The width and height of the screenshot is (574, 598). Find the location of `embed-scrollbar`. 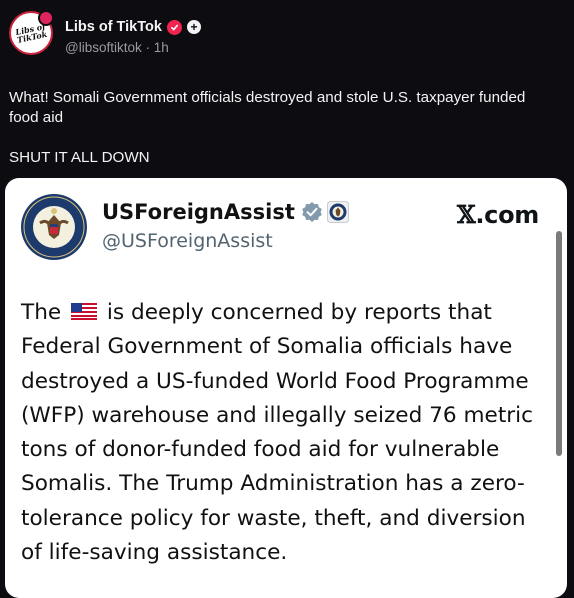

embed-scrollbar is located at coordinates (559, 343).